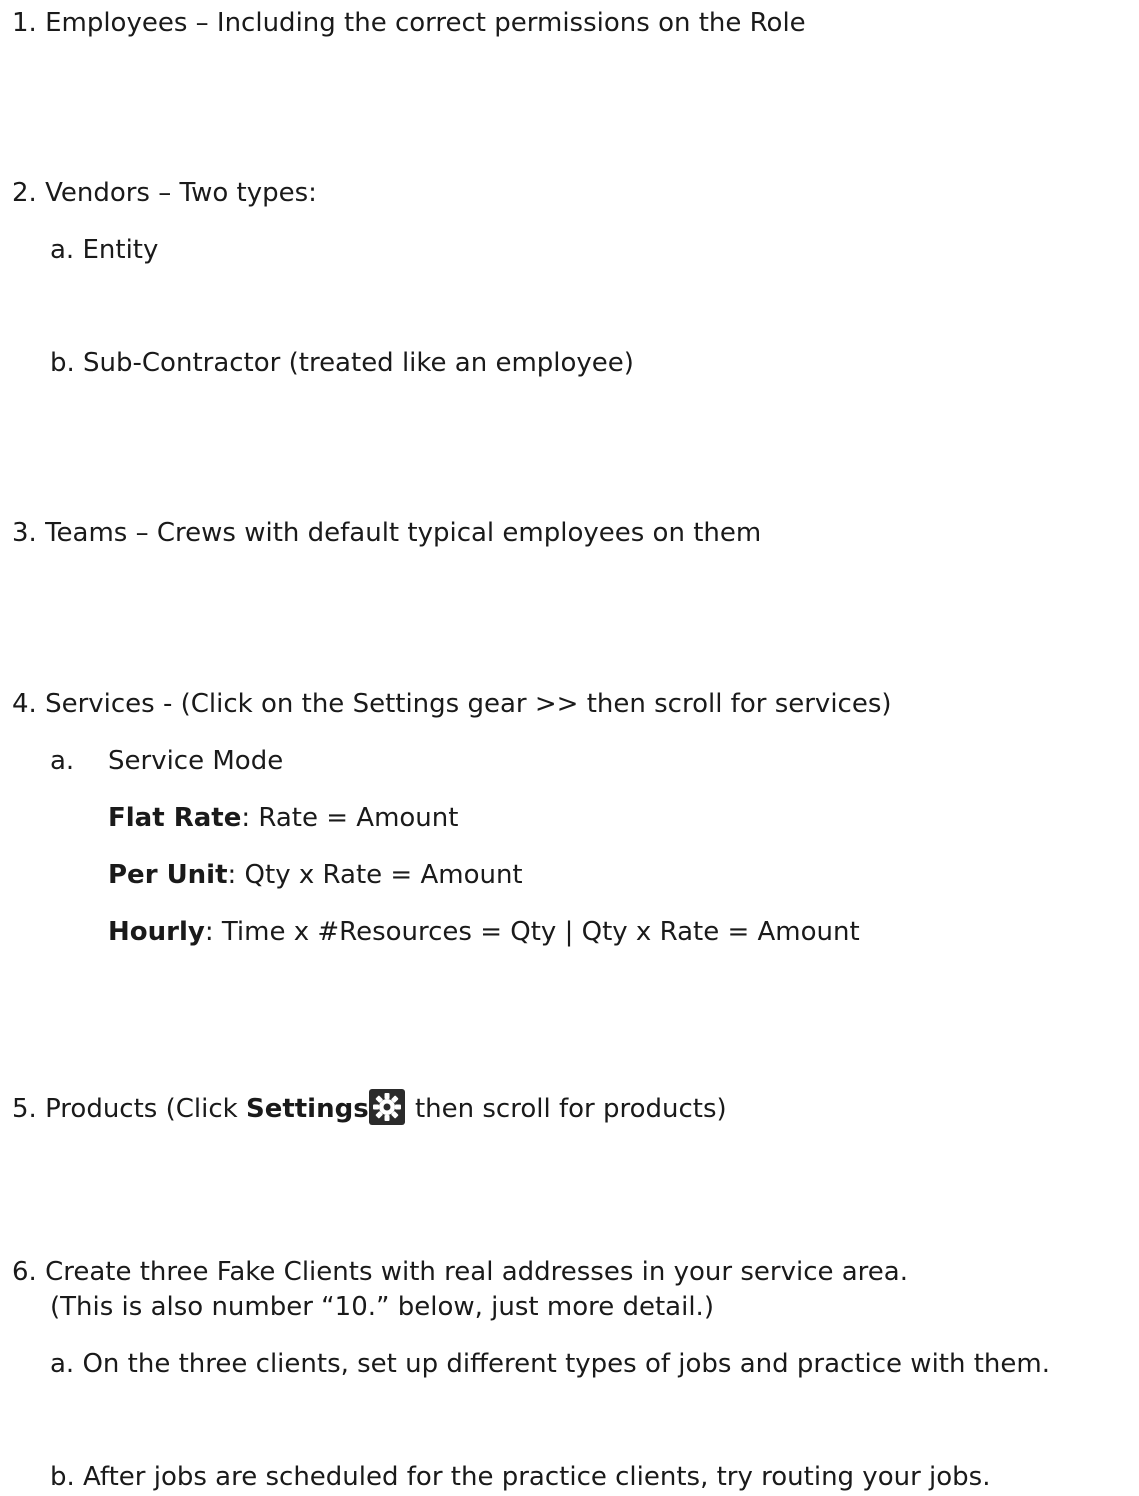 The height and width of the screenshot is (1496, 1139). What do you see at coordinates (350, 818) in the screenshot?
I see `flat-rate-formula: : Rate = Amount` at bounding box center [350, 818].